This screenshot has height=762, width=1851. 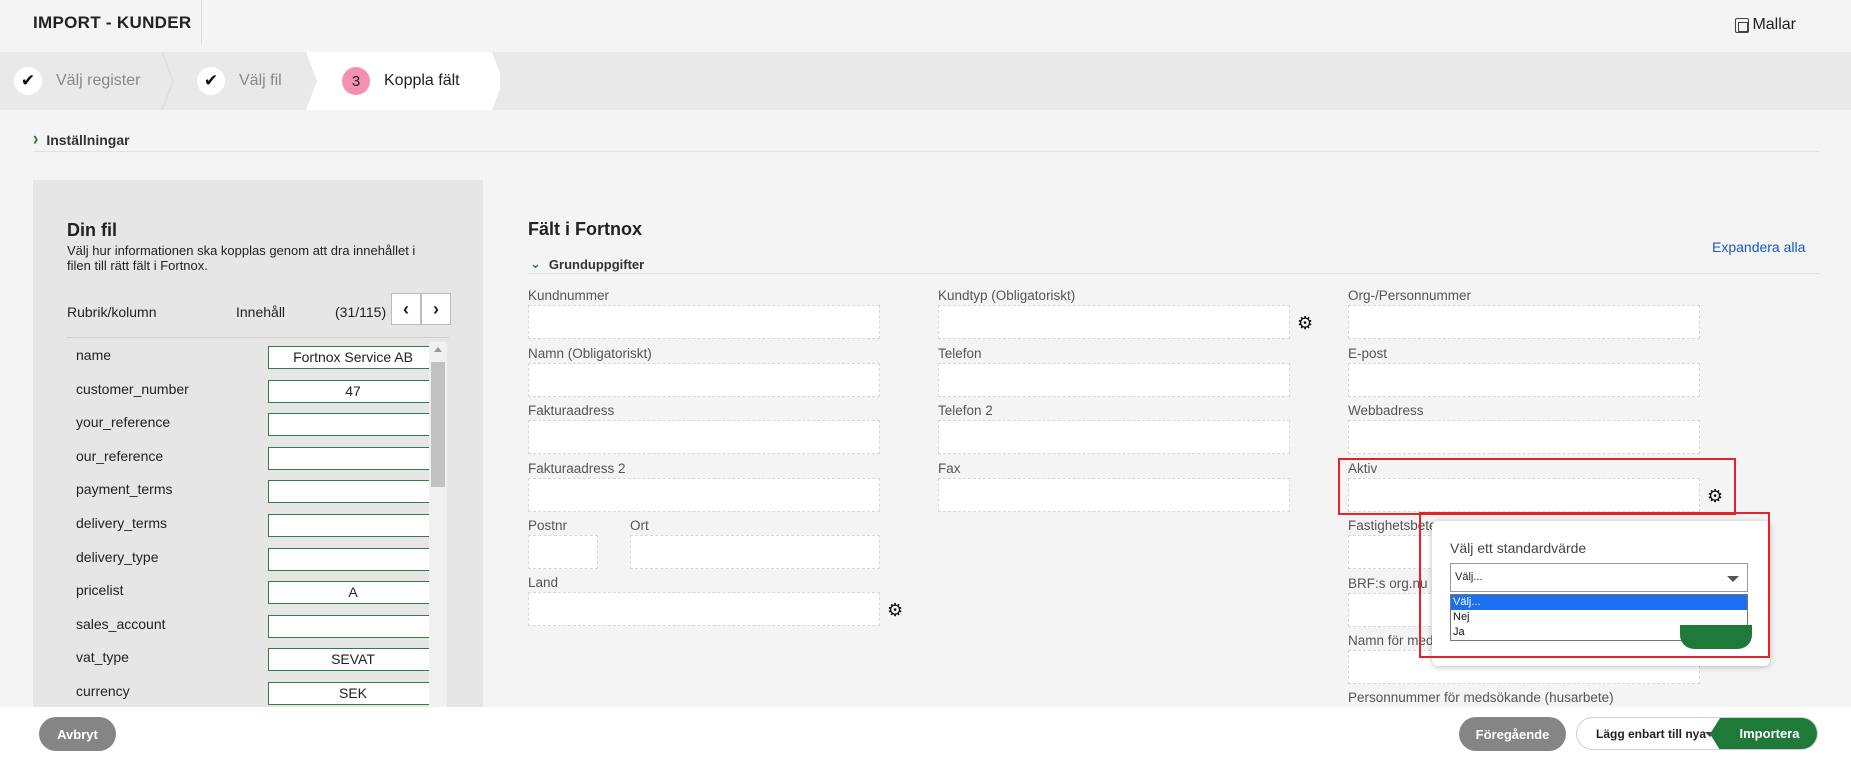 I want to click on column-list-scrollbar, so click(x=438, y=527).